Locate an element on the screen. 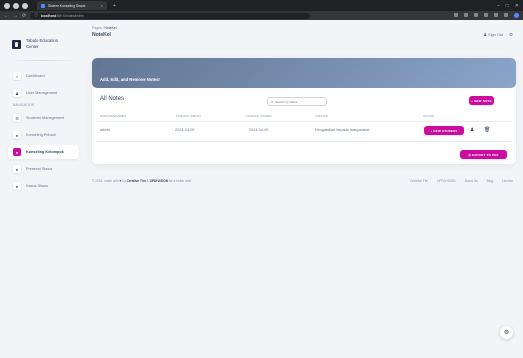 Image resolution: width=523 pixels, height=358 pixels. list-icon: ☰ is located at coordinates (17, 118).